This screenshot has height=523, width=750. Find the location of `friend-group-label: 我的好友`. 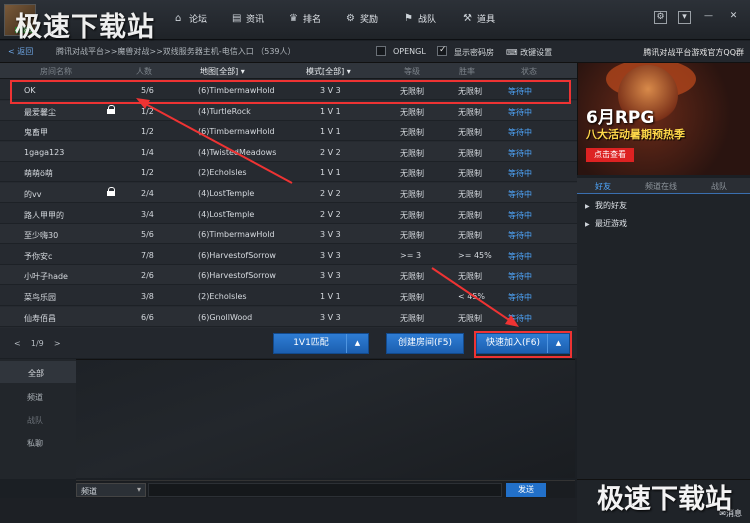

friend-group-label: 我的好友 is located at coordinates (611, 205).